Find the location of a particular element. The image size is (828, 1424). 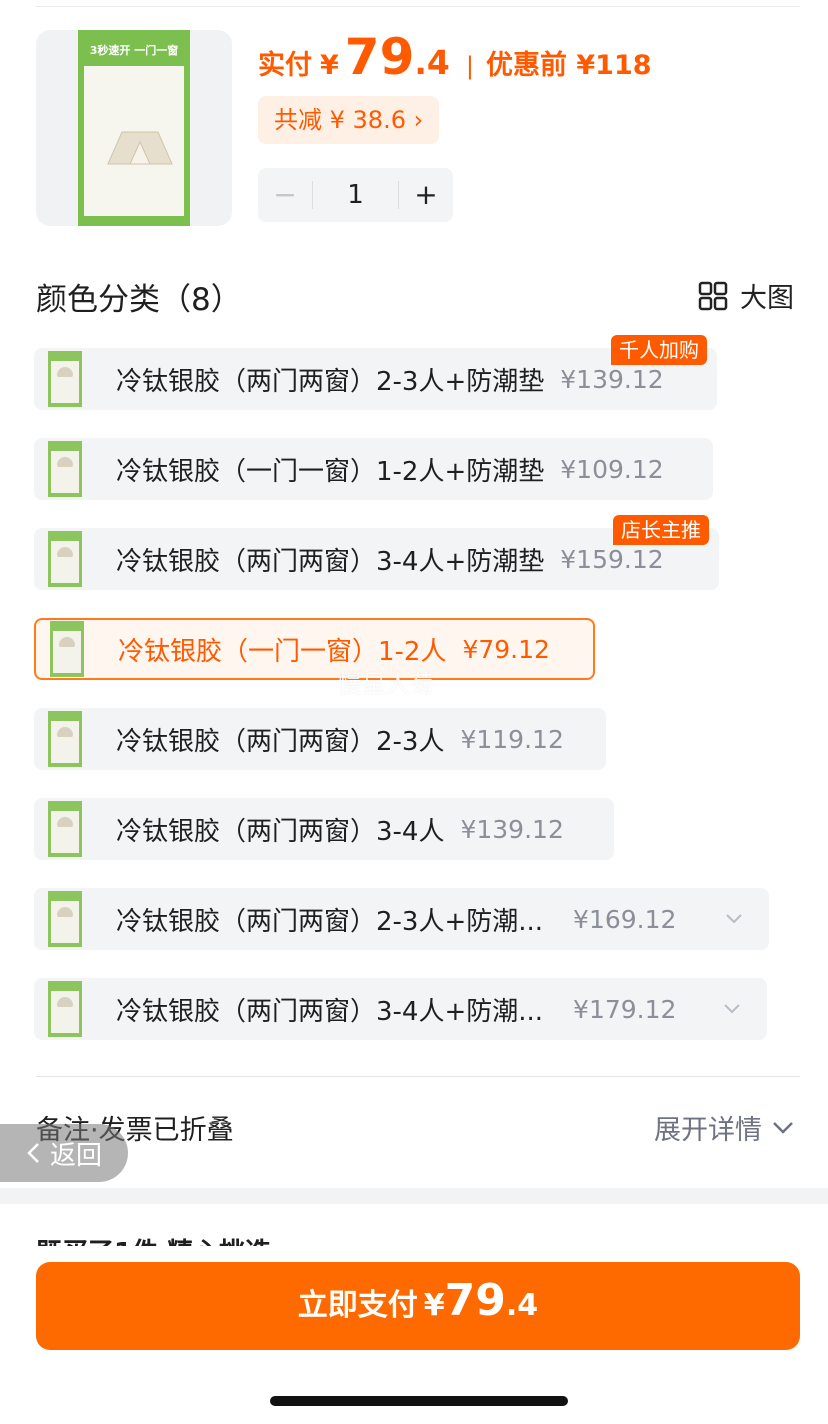

expand-details-button: 展开详情 is located at coordinates (724, 1127).